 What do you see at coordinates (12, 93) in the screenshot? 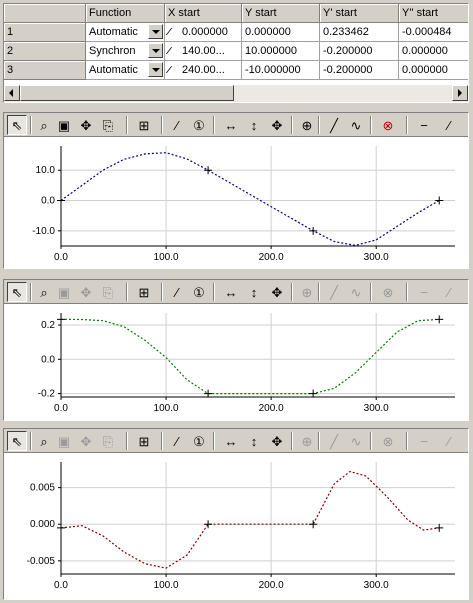
I see `scroll-left-icon` at bounding box center [12, 93].